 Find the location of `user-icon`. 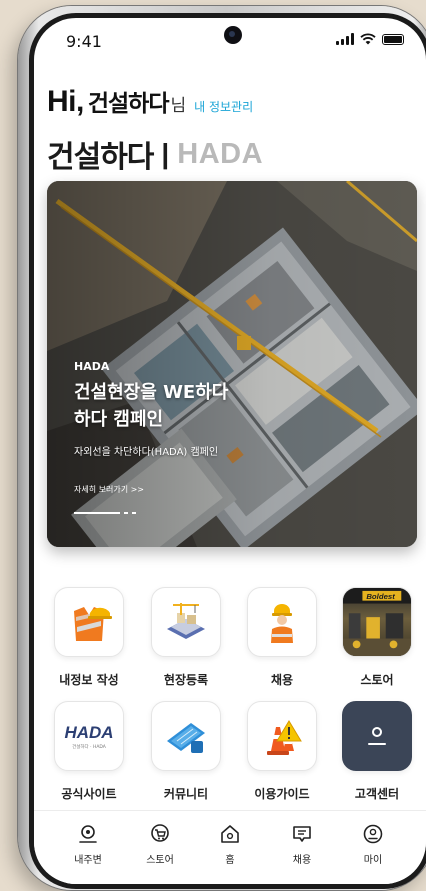

user-icon is located at coordinates (373, 834).